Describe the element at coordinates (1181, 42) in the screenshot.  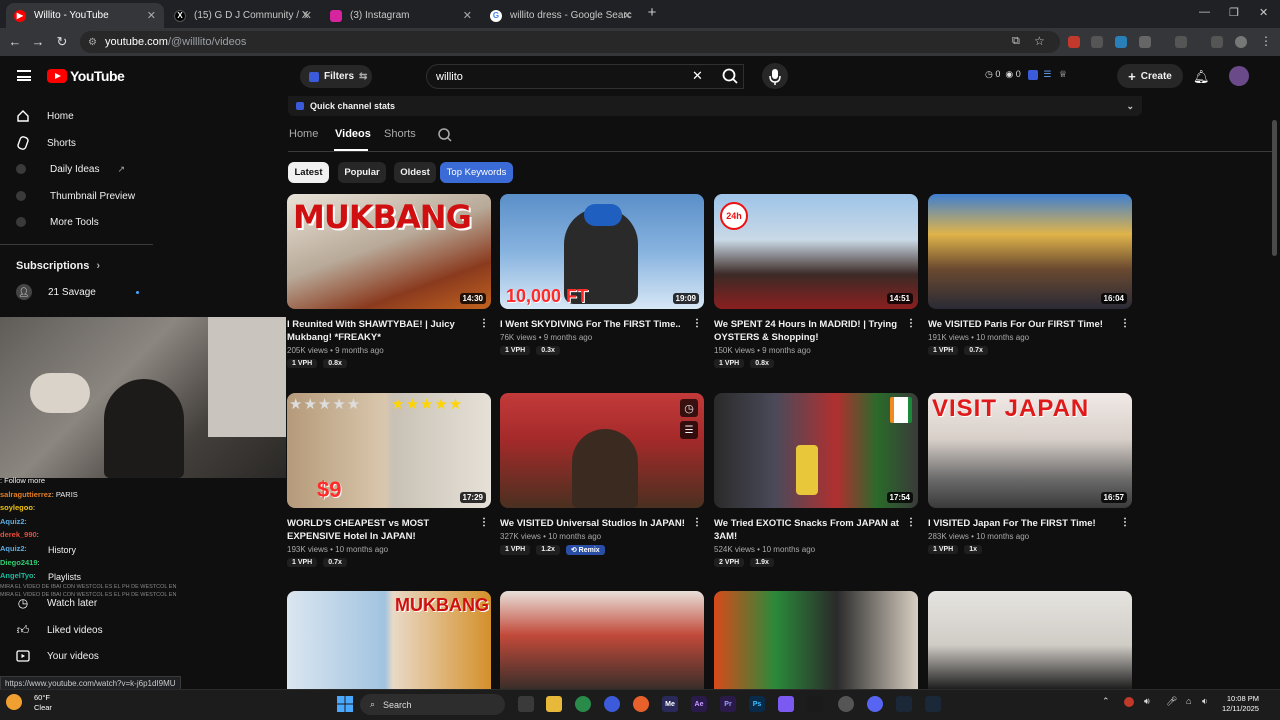
I see `side-panel-icon` at that location.